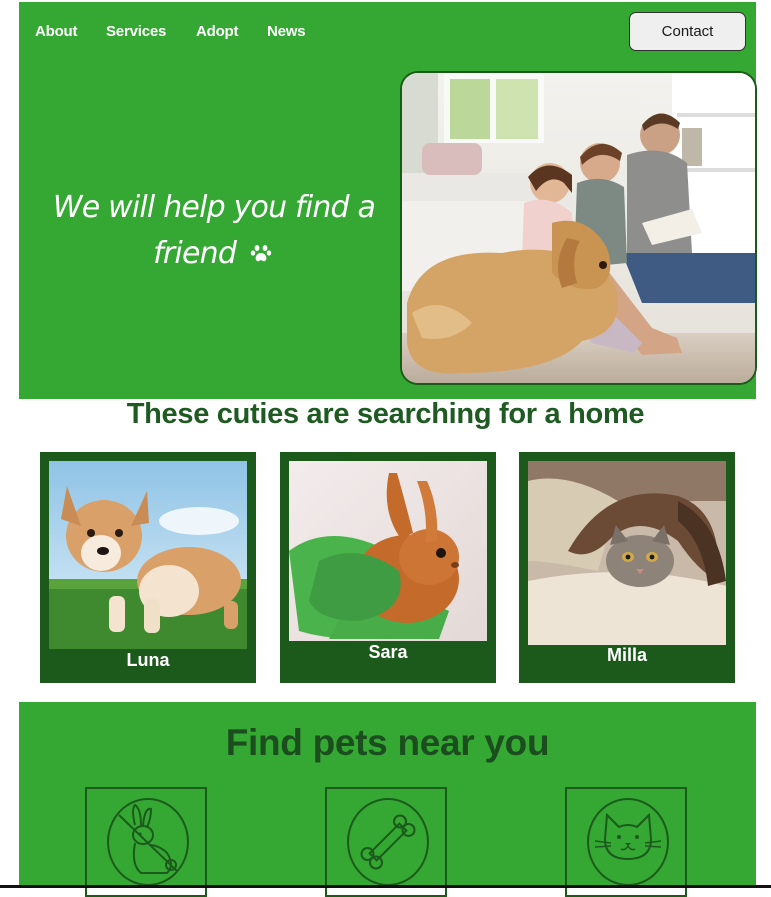  I want to click on category-rabbit, so click(146, 842).